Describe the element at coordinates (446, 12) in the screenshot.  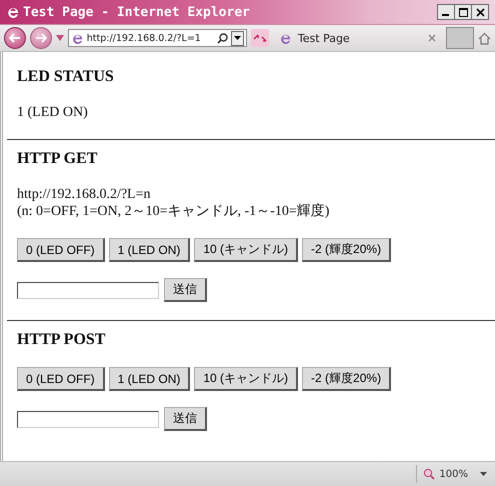
I see `minimize-button` at that location.